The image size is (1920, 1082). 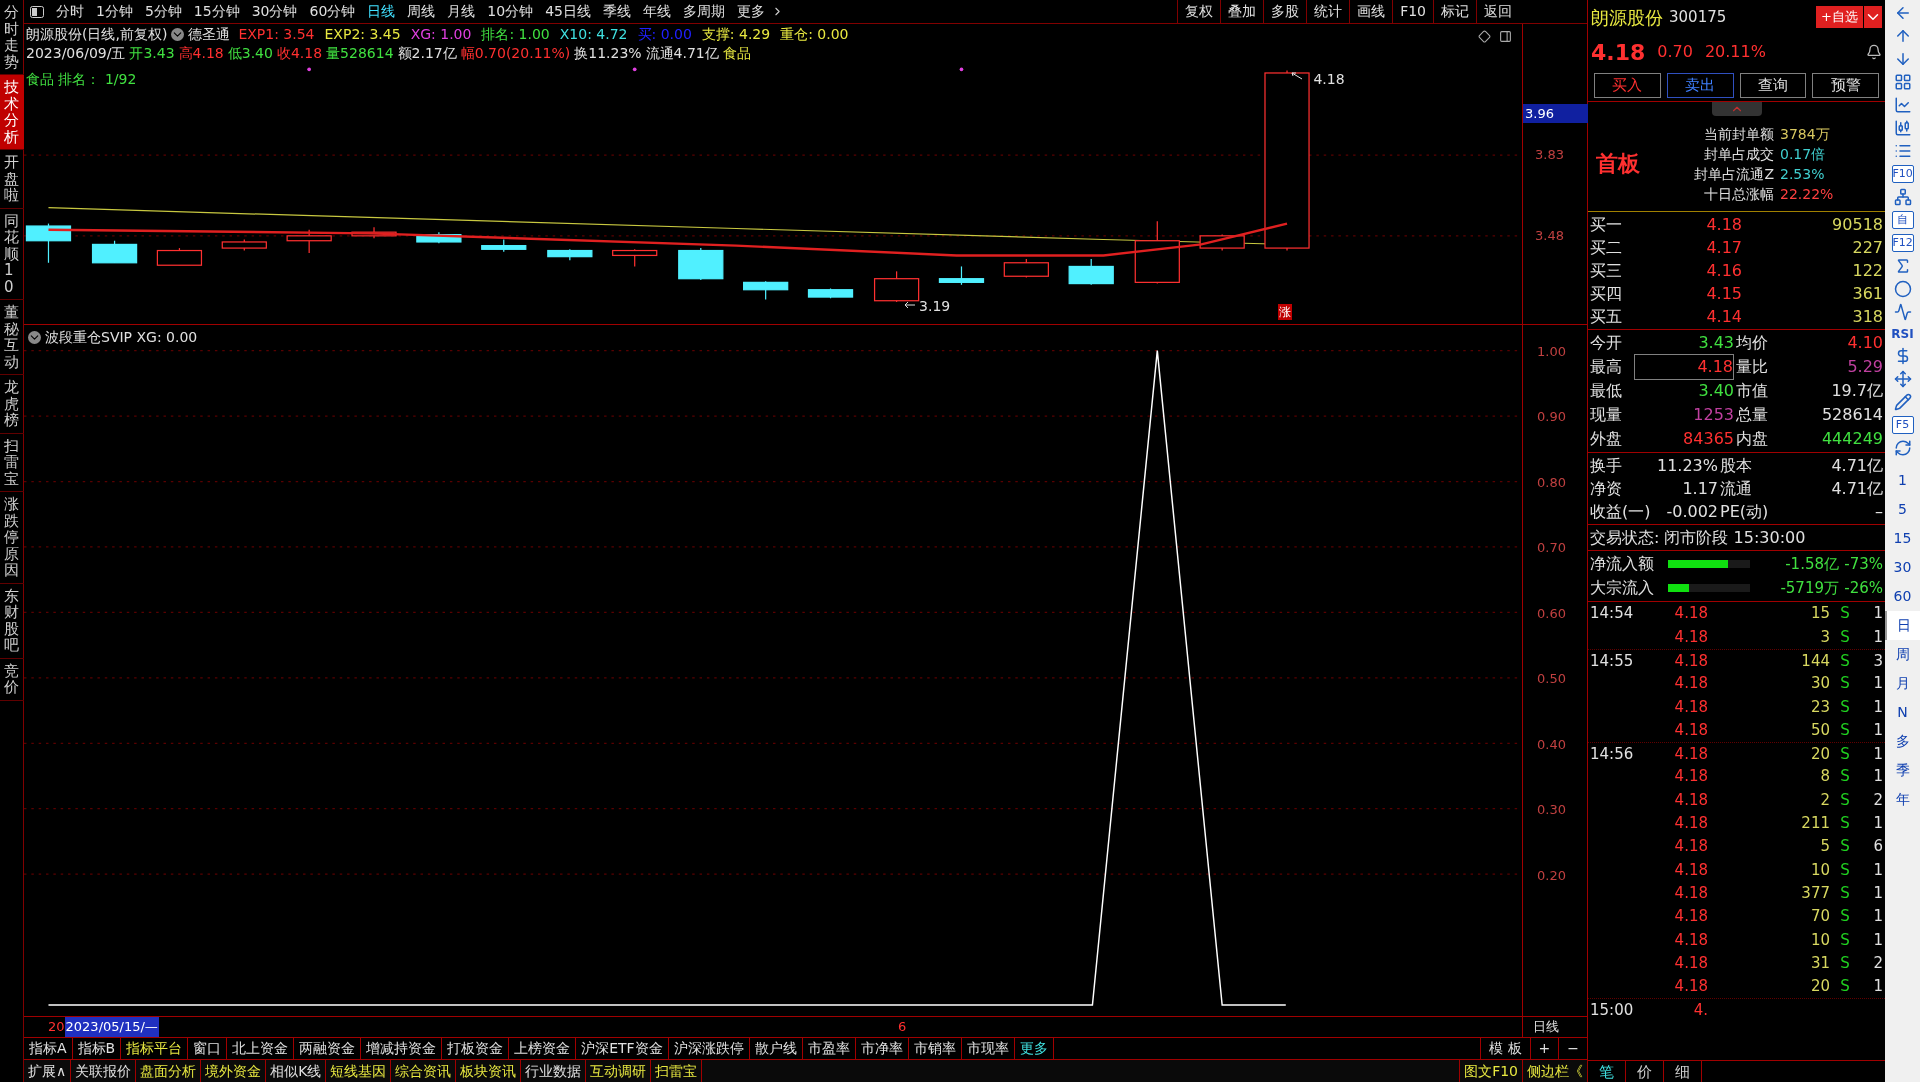 What do you see at coordinates (12, 679) in the screenshot?
I see `side-tab: 竞价` at bounding box center [12, 679].